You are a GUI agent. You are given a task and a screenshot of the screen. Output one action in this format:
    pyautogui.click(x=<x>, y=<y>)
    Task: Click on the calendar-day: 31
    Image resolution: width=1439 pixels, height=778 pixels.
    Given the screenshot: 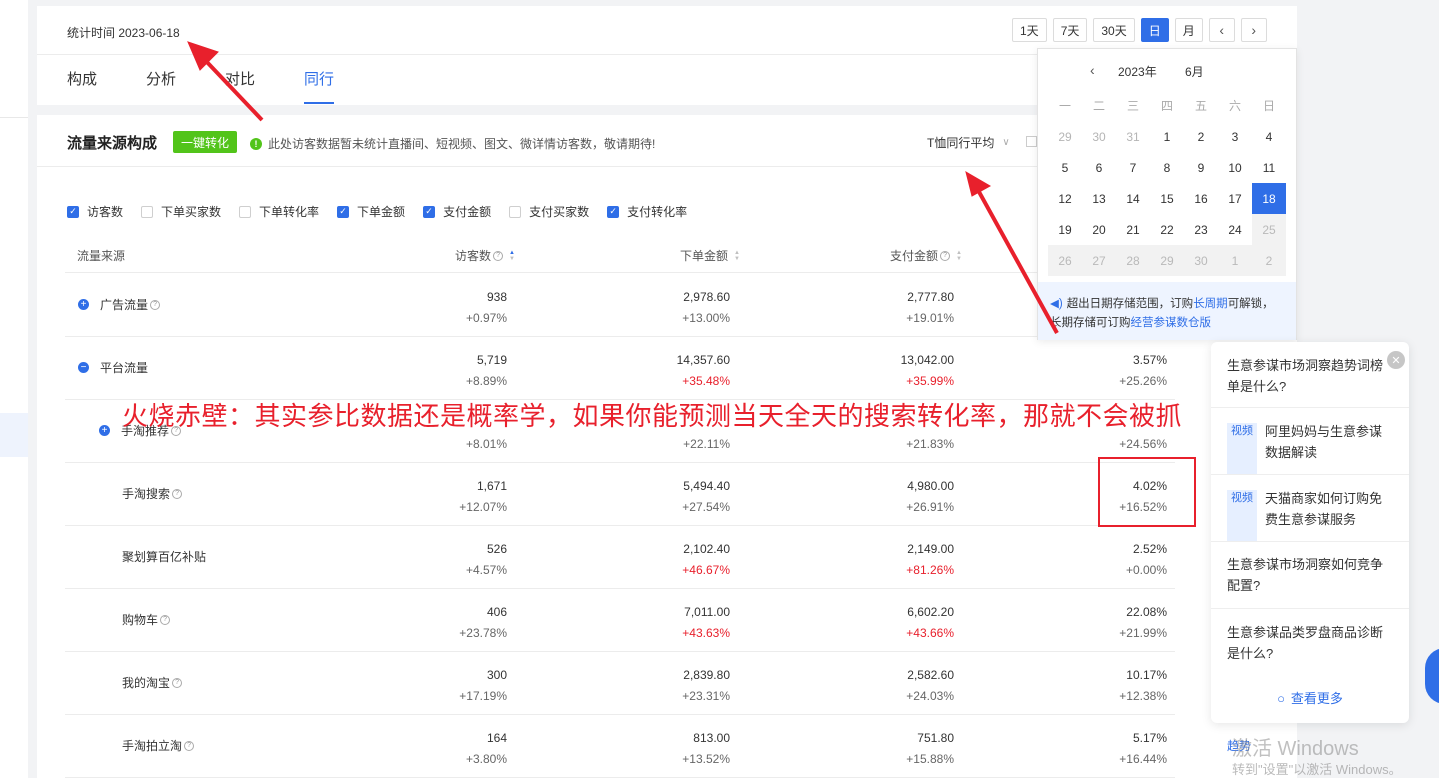 What is the action you would take?
    pyautogui.click(x=1133, y=136)
    